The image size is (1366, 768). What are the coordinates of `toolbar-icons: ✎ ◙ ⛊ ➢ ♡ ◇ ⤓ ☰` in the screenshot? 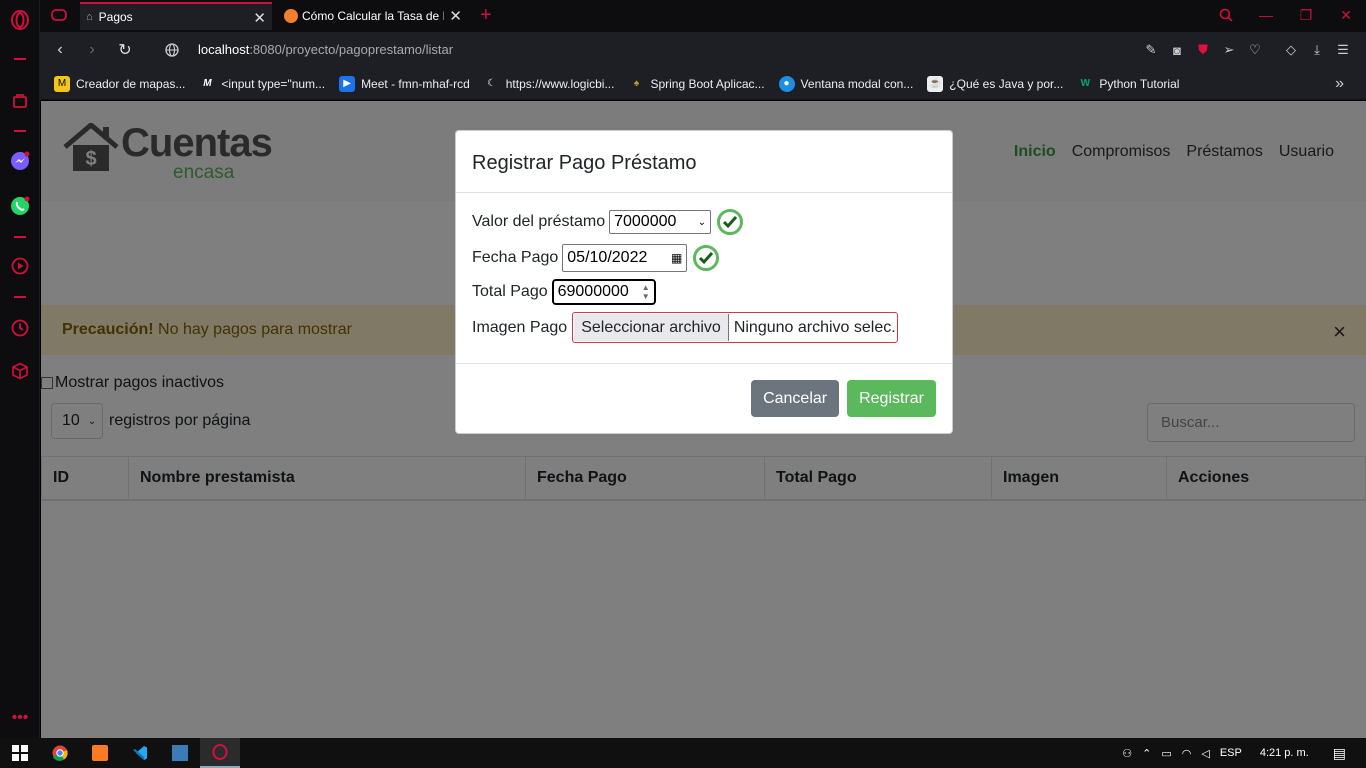 It's located at (1247, 50).